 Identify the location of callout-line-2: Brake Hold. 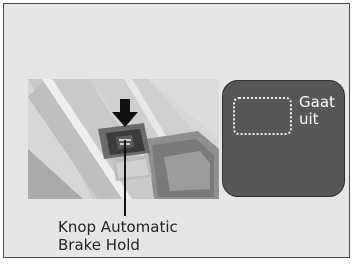
(99, 245).